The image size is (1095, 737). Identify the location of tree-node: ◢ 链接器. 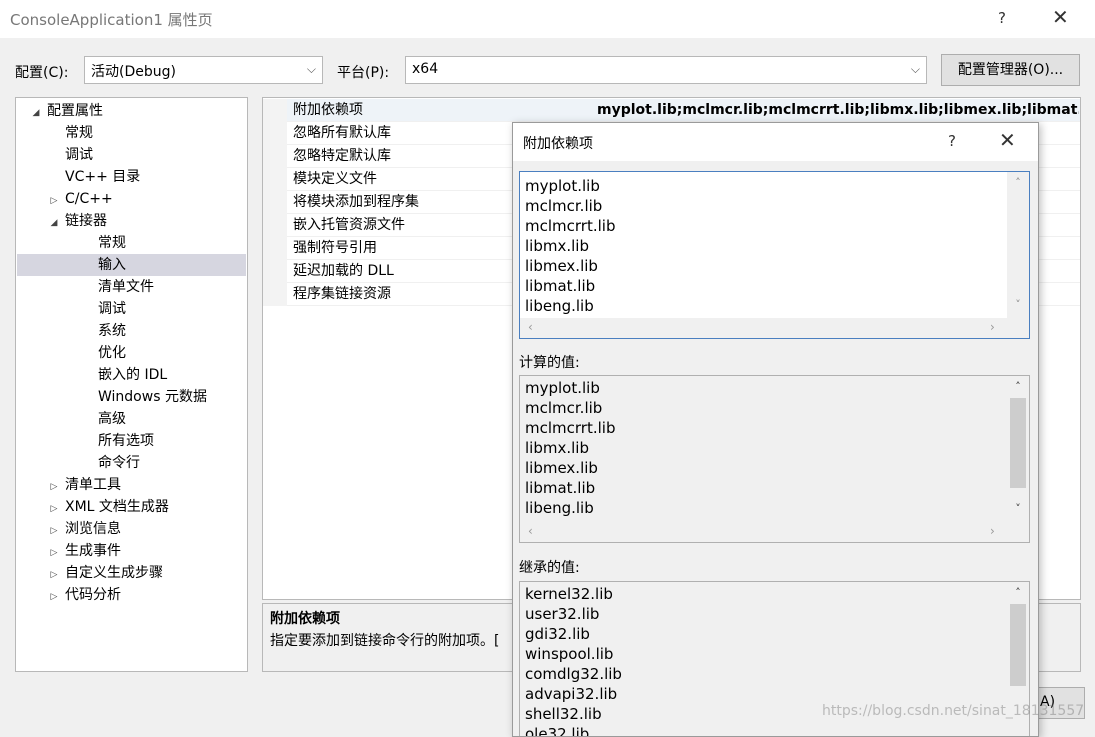
(131, 221).